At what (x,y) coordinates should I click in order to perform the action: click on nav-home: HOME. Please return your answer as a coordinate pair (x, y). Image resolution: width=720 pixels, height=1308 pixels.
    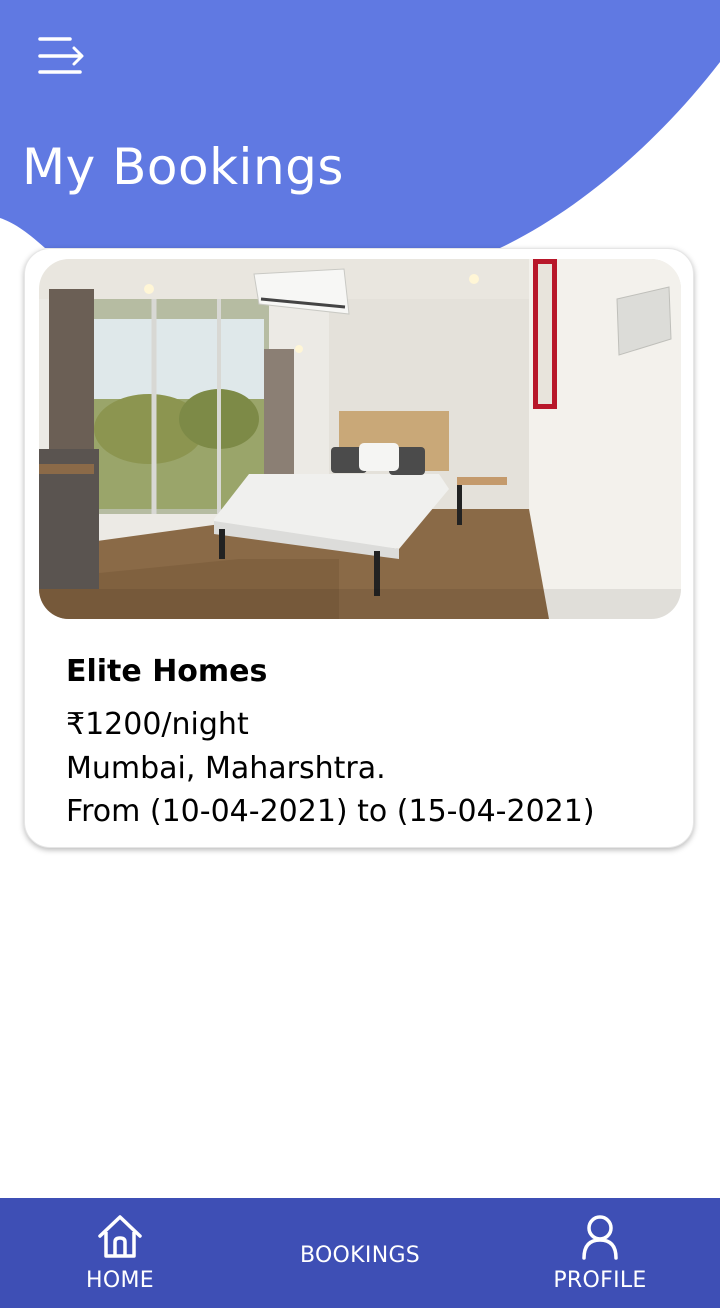
    Looking at the image, I should click on (120, 1253).